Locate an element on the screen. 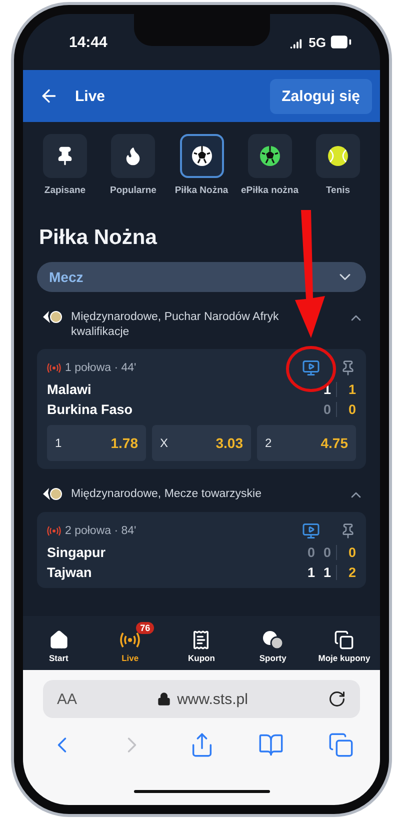 Image resolution: width=403 pixels, height=819 pixels. filter-dropdown: Mecz is located at coordinates (201, 277).